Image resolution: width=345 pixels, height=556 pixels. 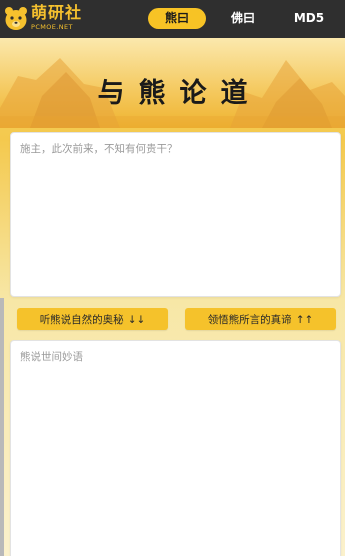 I want to click on tab-md5: MD5, so click(x=309, y=18).